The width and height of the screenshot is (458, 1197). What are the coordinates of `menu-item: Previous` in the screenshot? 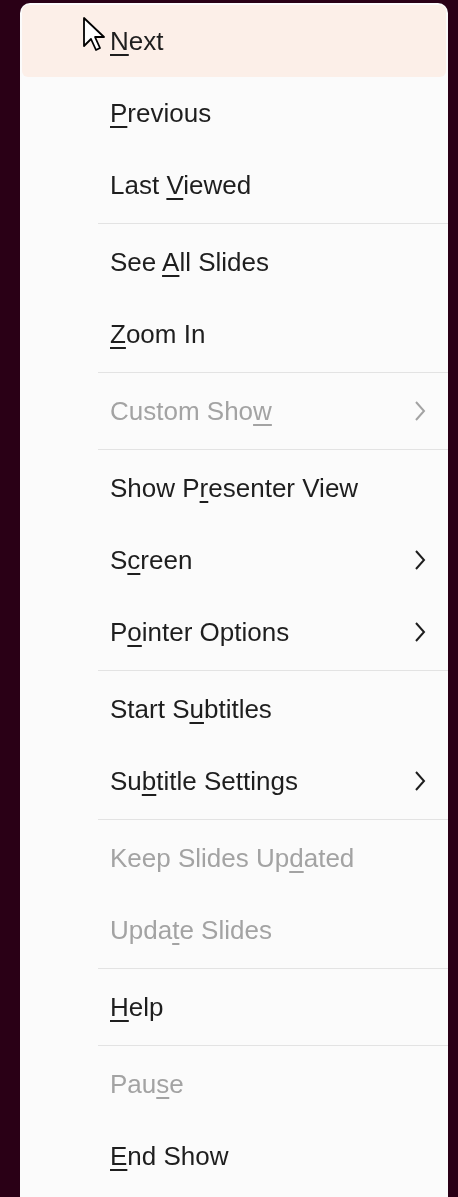 It's located at (234, 113).